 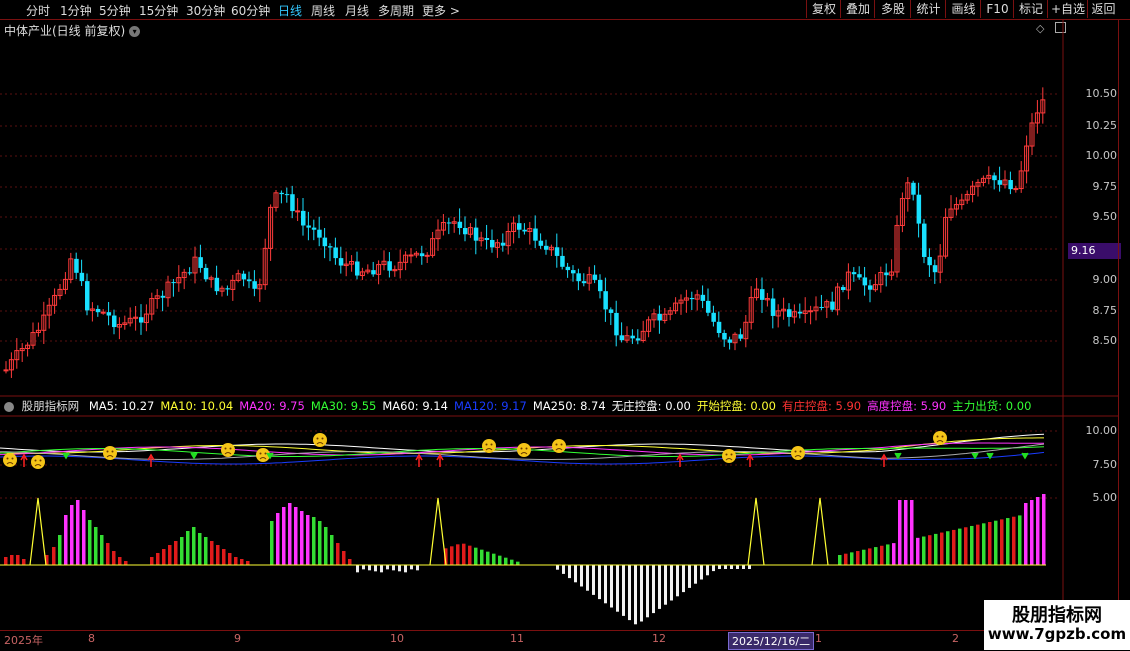 I want to click on date-tick: 8, so click(x=91, y=638).